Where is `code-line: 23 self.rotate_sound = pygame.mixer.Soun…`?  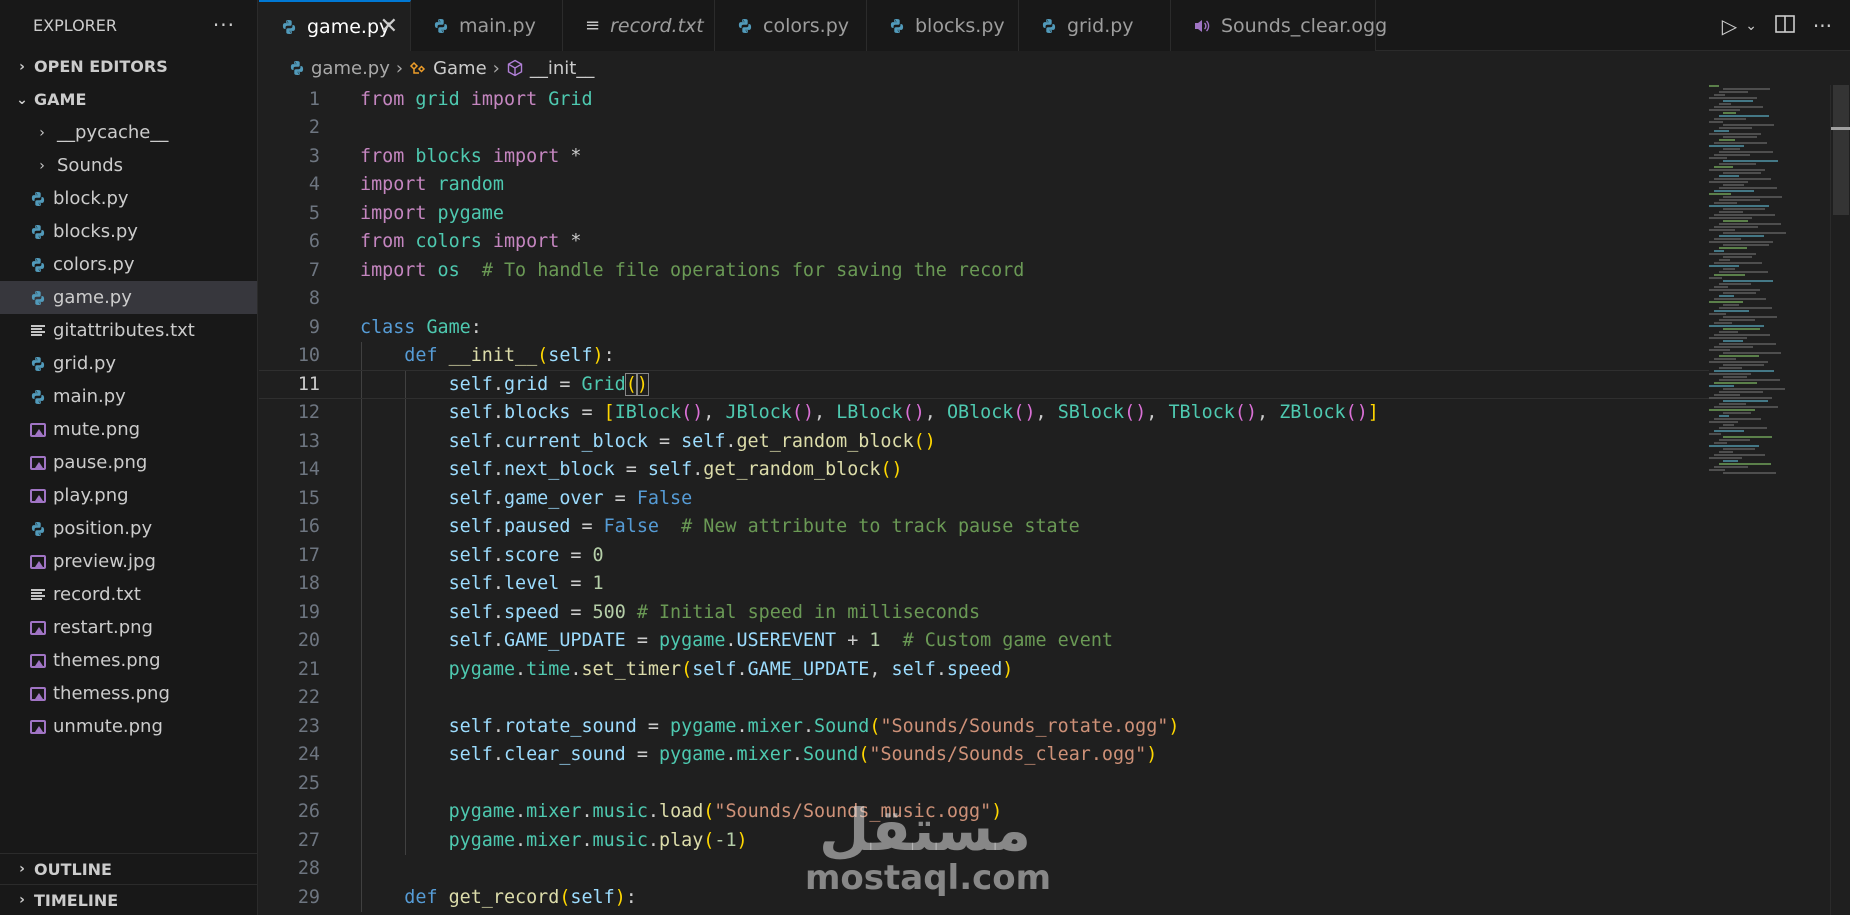
code-line: 23 self.rotate_sound = pygame.mixer.Soun… is located at coordinates (984, 726).